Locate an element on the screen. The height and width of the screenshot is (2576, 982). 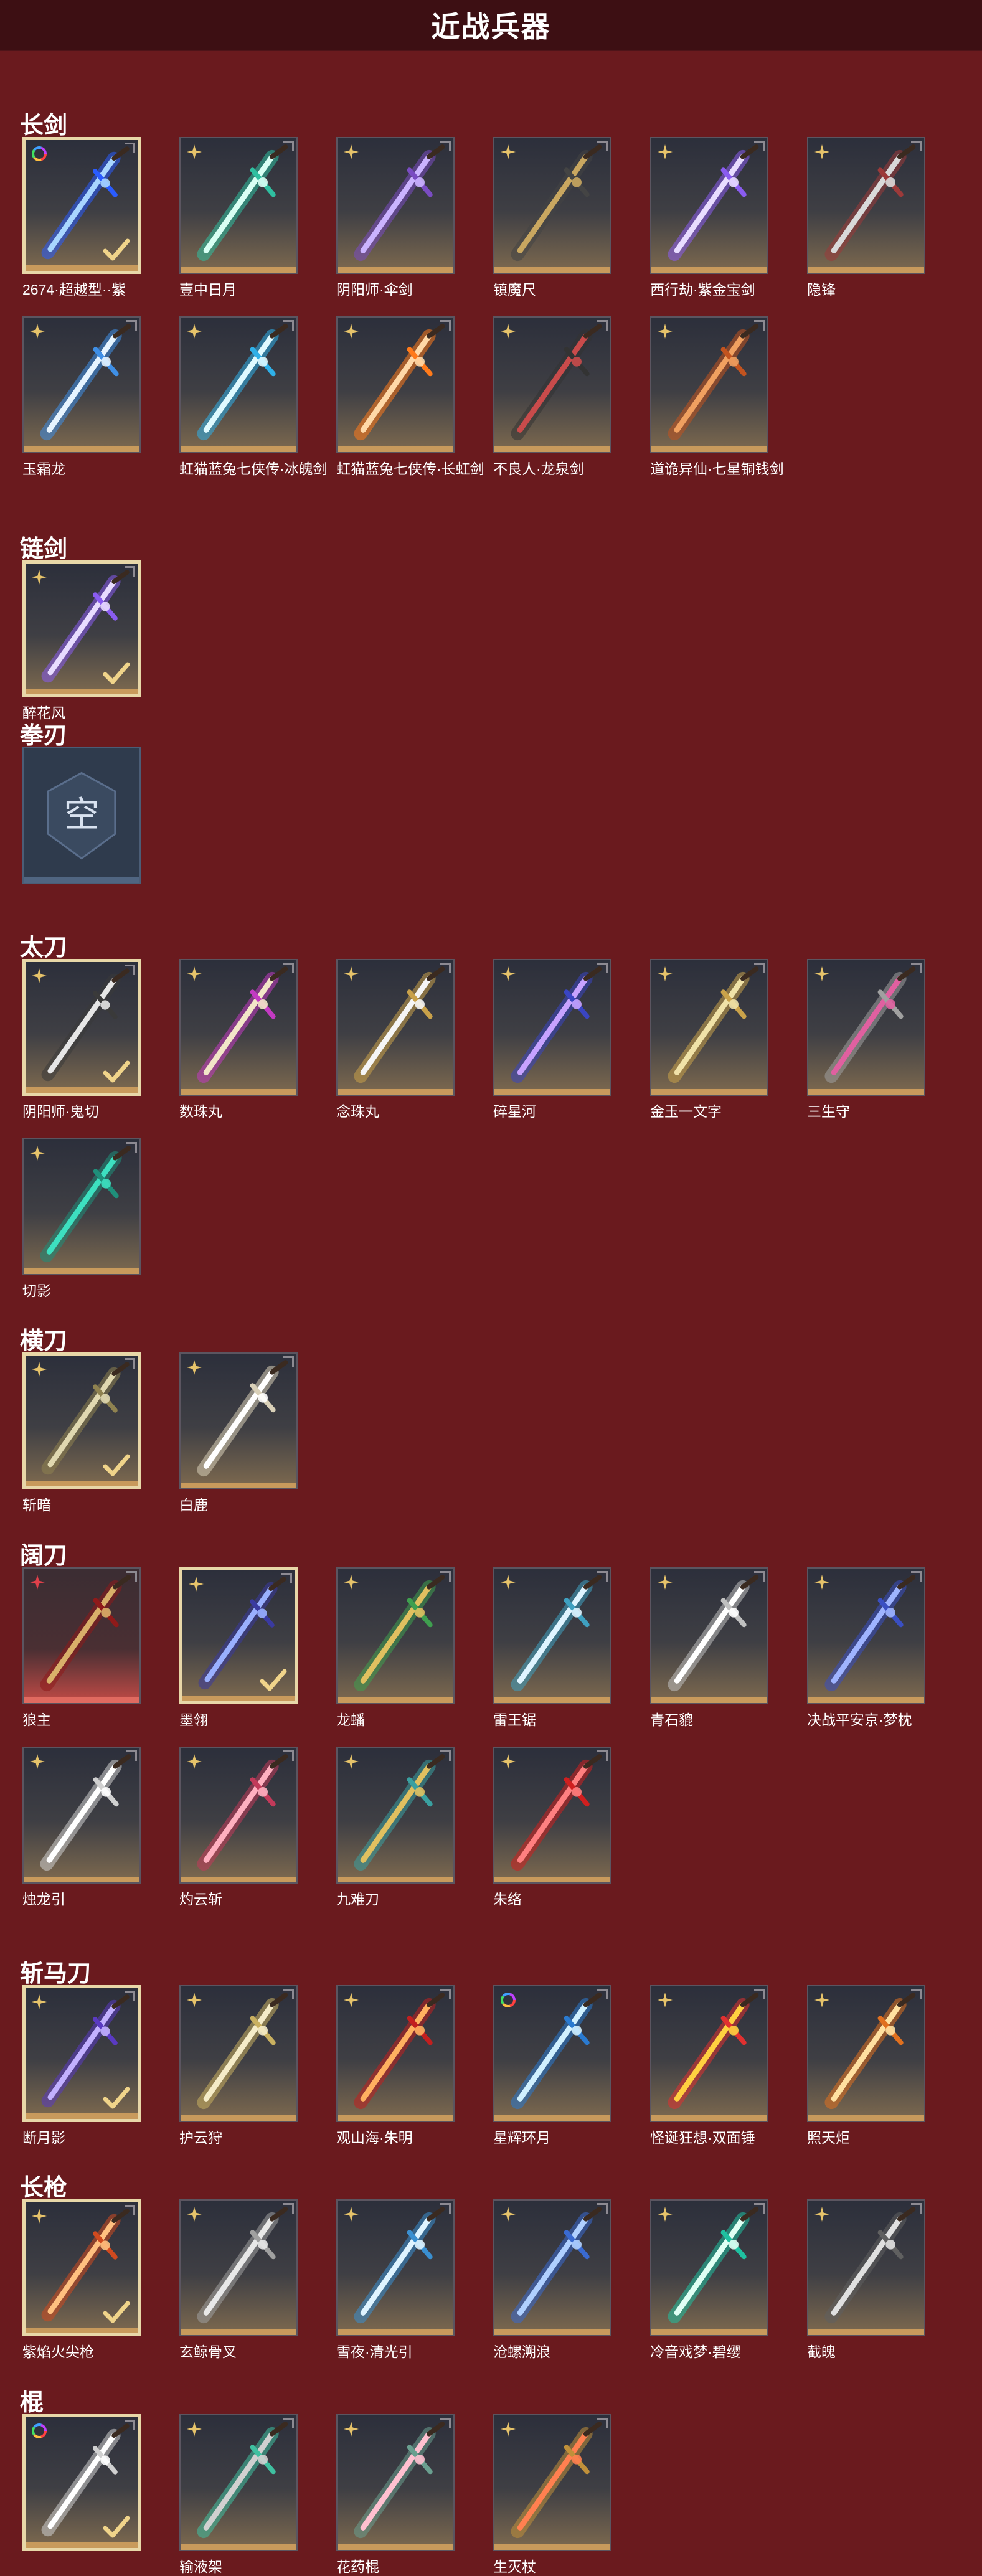
empty-slot-card: 空 is located at coordinates (81, 816).